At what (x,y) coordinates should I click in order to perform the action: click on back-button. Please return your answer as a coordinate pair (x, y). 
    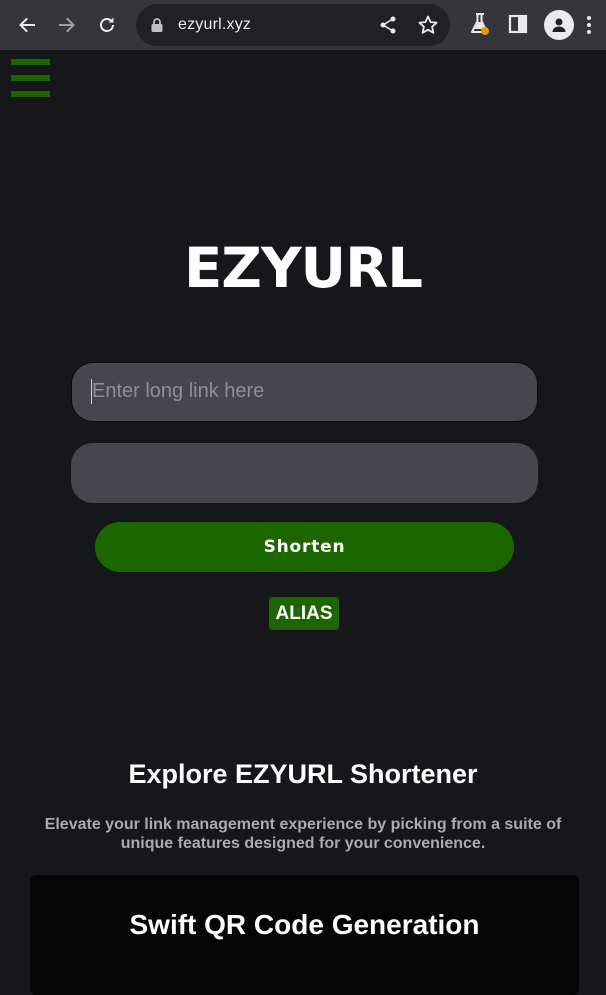
    Looking at the image, I should click on (27, 25).